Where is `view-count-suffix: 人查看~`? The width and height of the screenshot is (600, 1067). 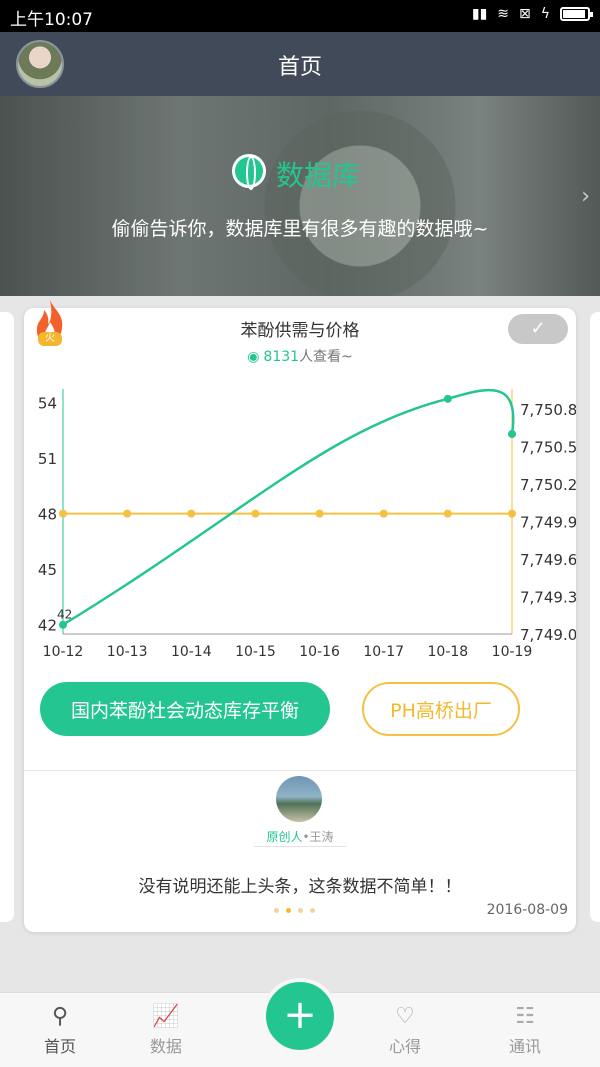
view-count-suffix: 人查看~ is located at coordinates (326, 357).